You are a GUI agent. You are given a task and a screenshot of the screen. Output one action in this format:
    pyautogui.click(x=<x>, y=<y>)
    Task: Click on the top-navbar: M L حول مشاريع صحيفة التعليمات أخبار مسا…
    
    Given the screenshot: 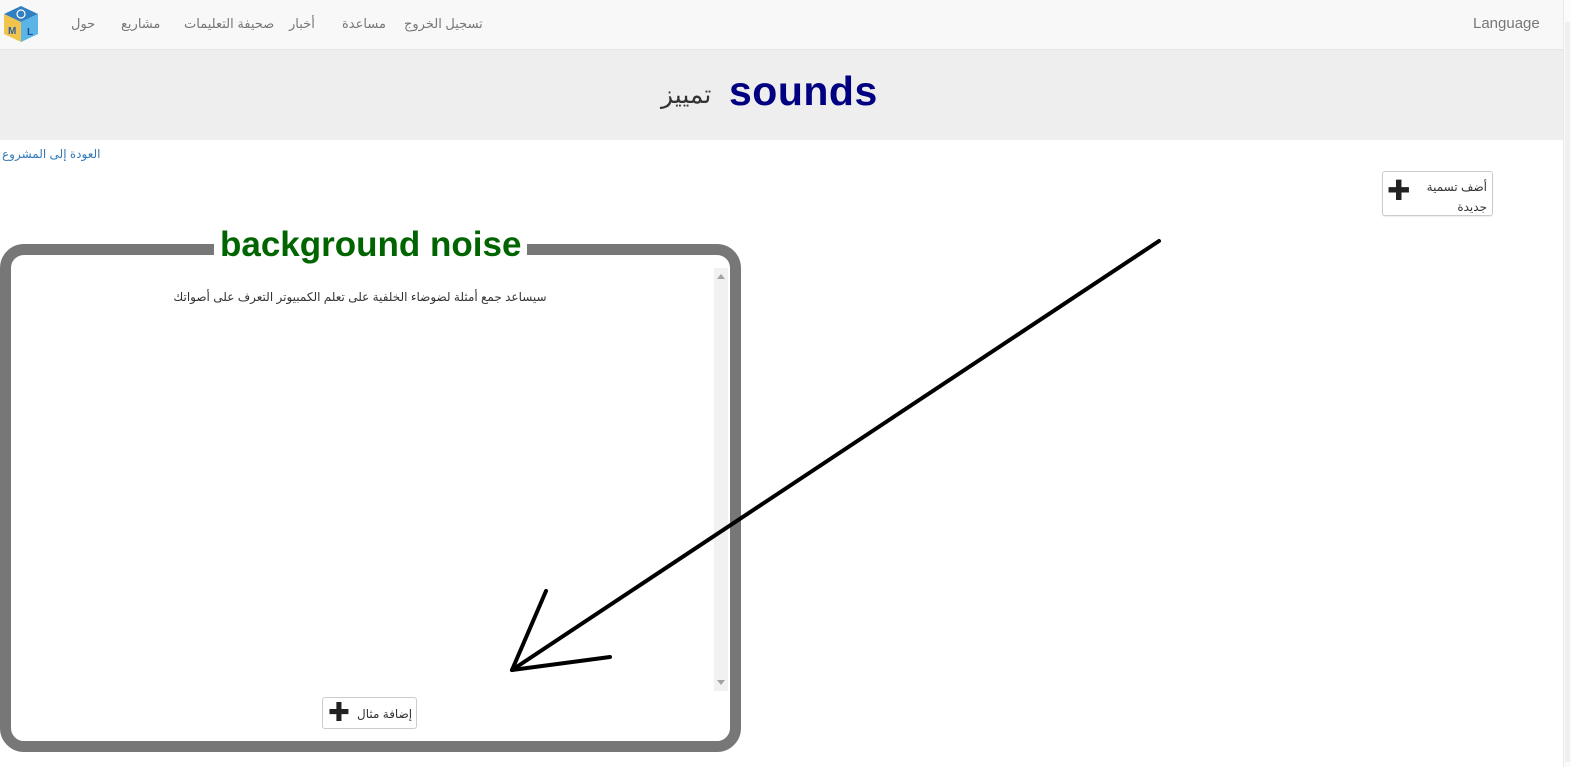 What is the action you would take?
    pyautogui.click(x=781, y=25)
    